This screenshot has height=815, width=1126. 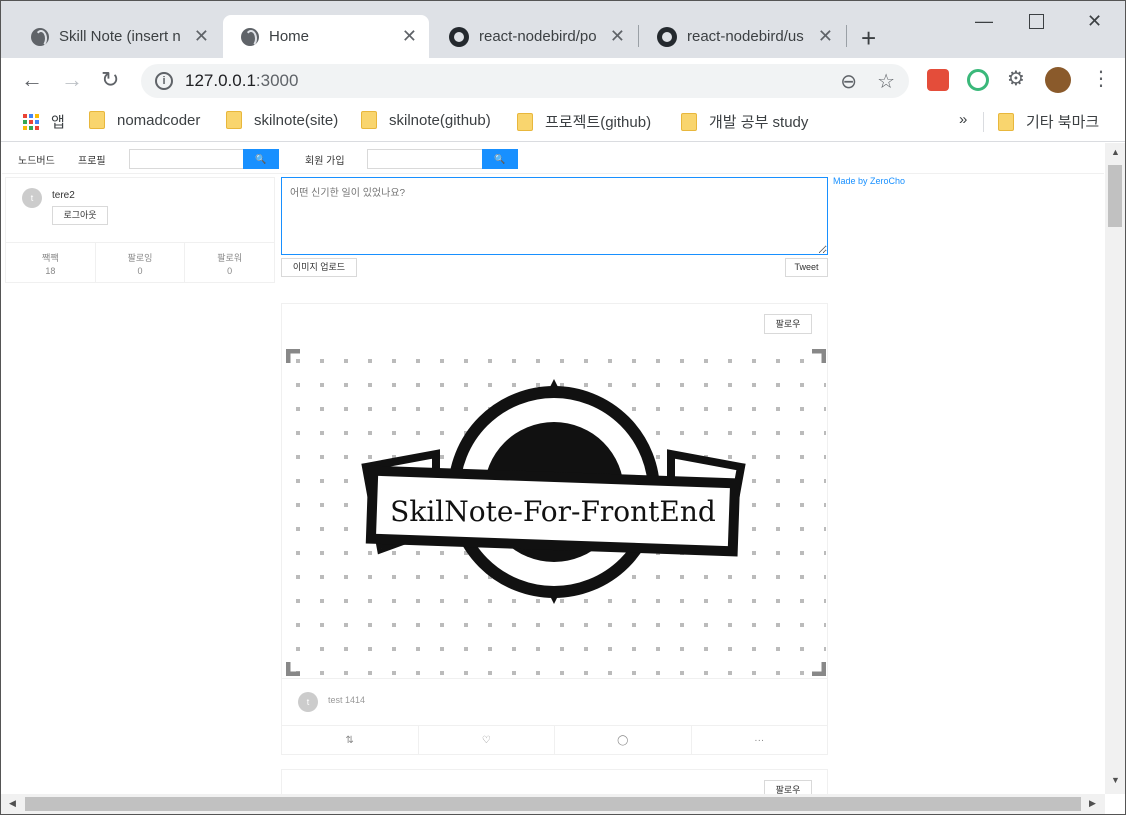 What do you see at coordinates (319, 267) in the screenshot?
I see `image-upload-button: 이미지 업로드` at bounding box center [319, 267].